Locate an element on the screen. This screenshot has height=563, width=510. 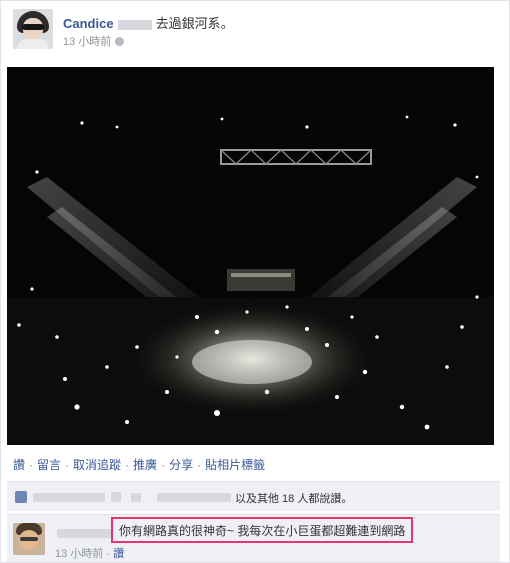
globe-icon is located at coordinates (120, 41).